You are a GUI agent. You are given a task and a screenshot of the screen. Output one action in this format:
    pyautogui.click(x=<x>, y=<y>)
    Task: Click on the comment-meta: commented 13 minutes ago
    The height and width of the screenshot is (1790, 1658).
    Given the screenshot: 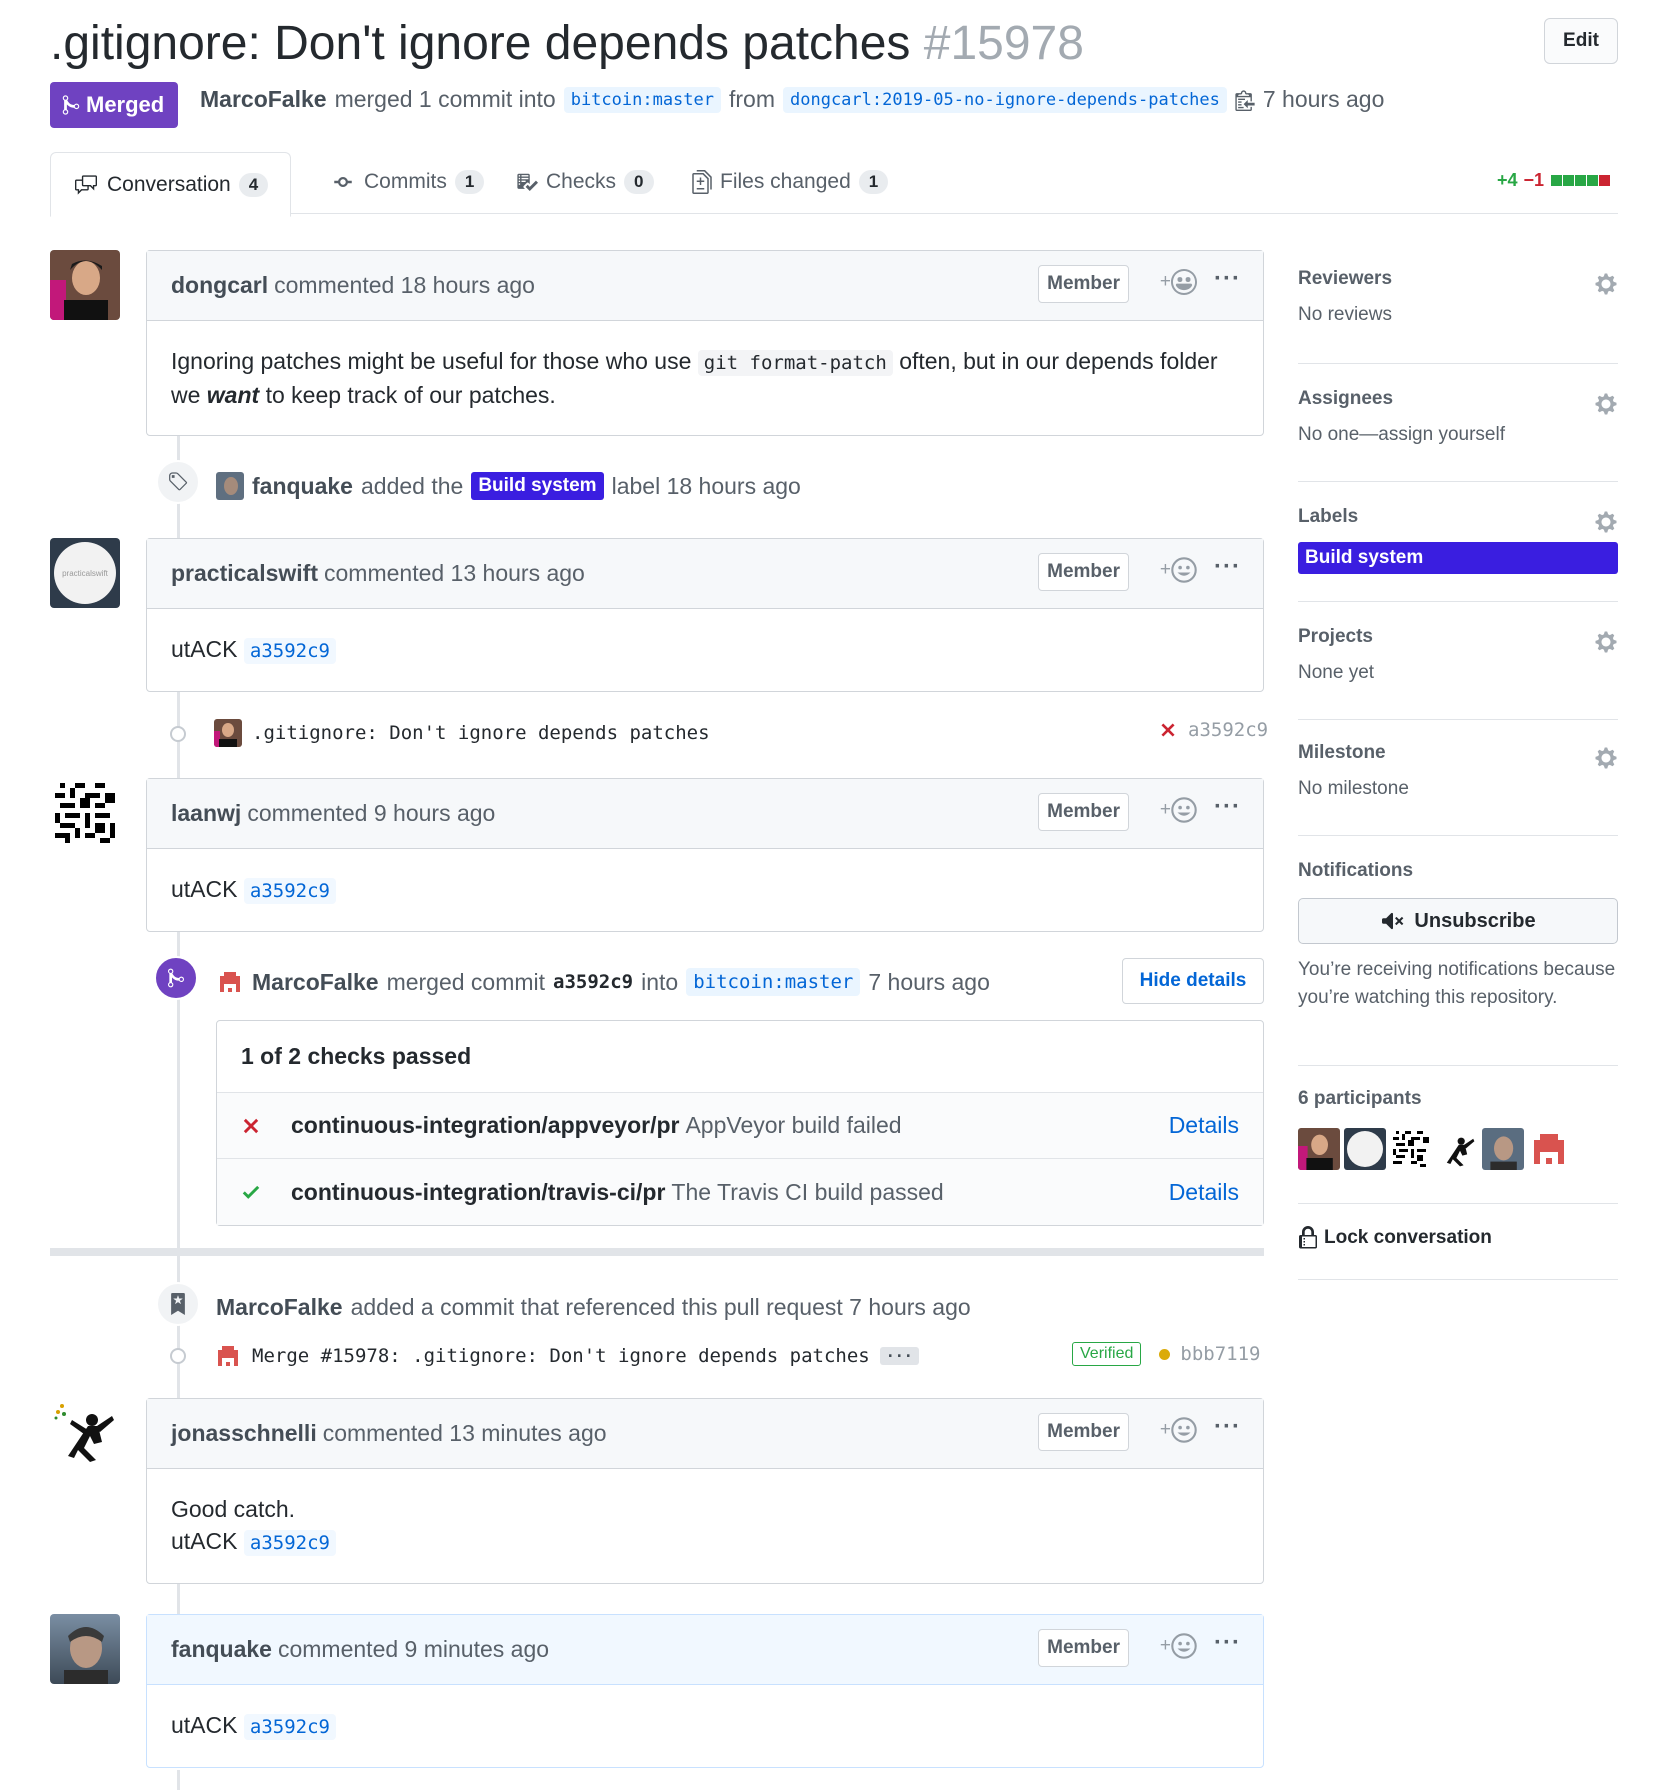 What is the action you would take?
    pyautogui.click(x=465, y=1433)
    